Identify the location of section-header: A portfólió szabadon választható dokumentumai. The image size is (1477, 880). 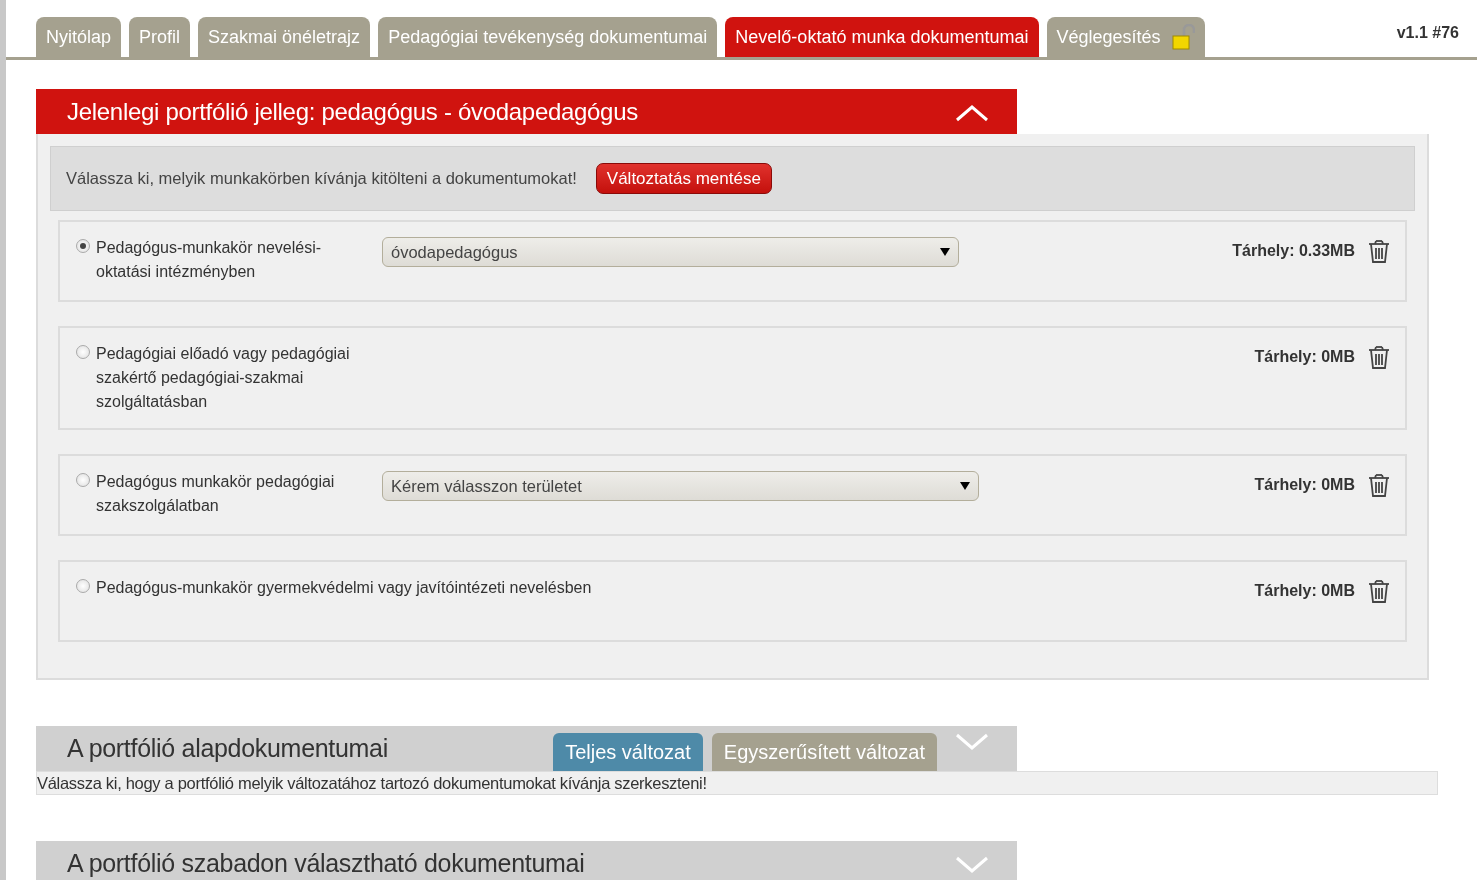
(526, 860).